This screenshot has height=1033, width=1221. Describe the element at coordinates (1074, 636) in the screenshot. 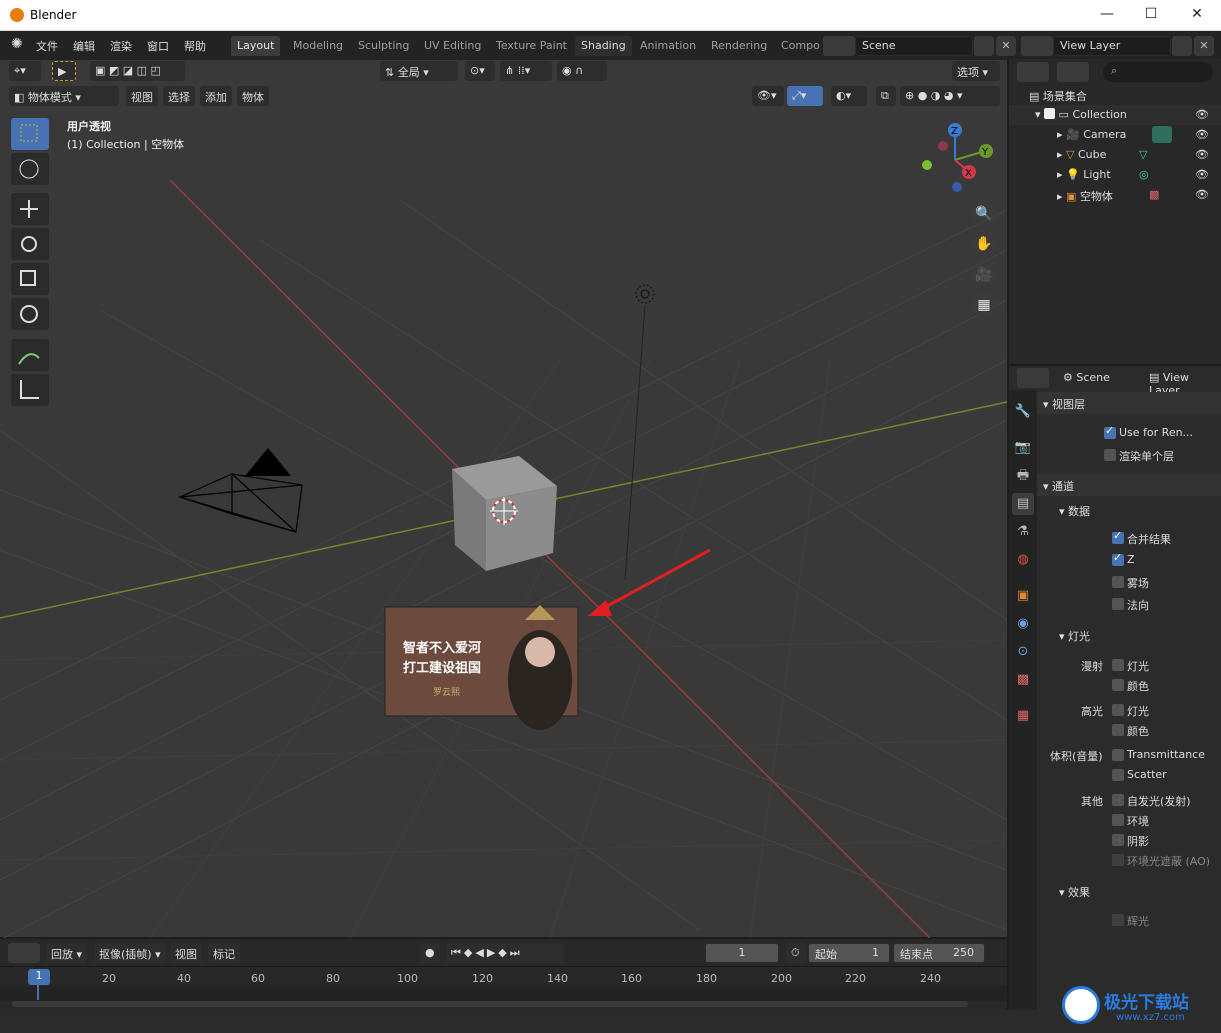

I see `subpanel-light: ▾ 灯光` at that location.